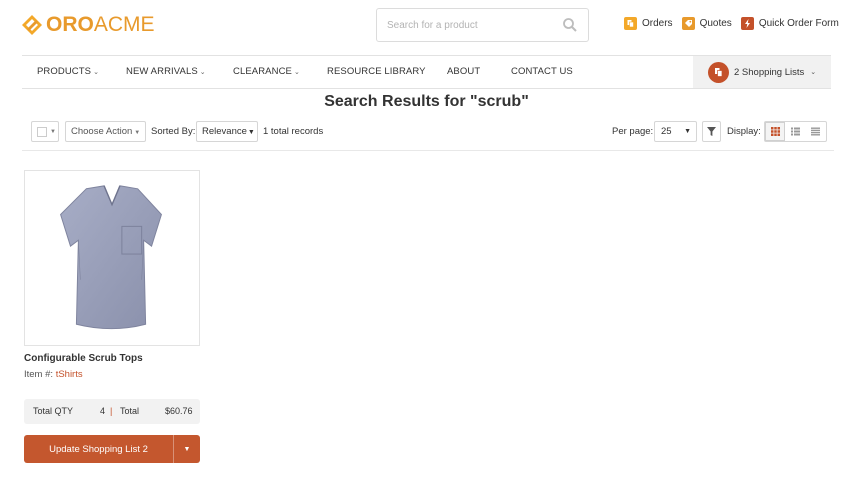 The image size is (853, 482). I want to click on shopping-list-totals: Total QTY 4 | Total $60.76, so click(112, 411).